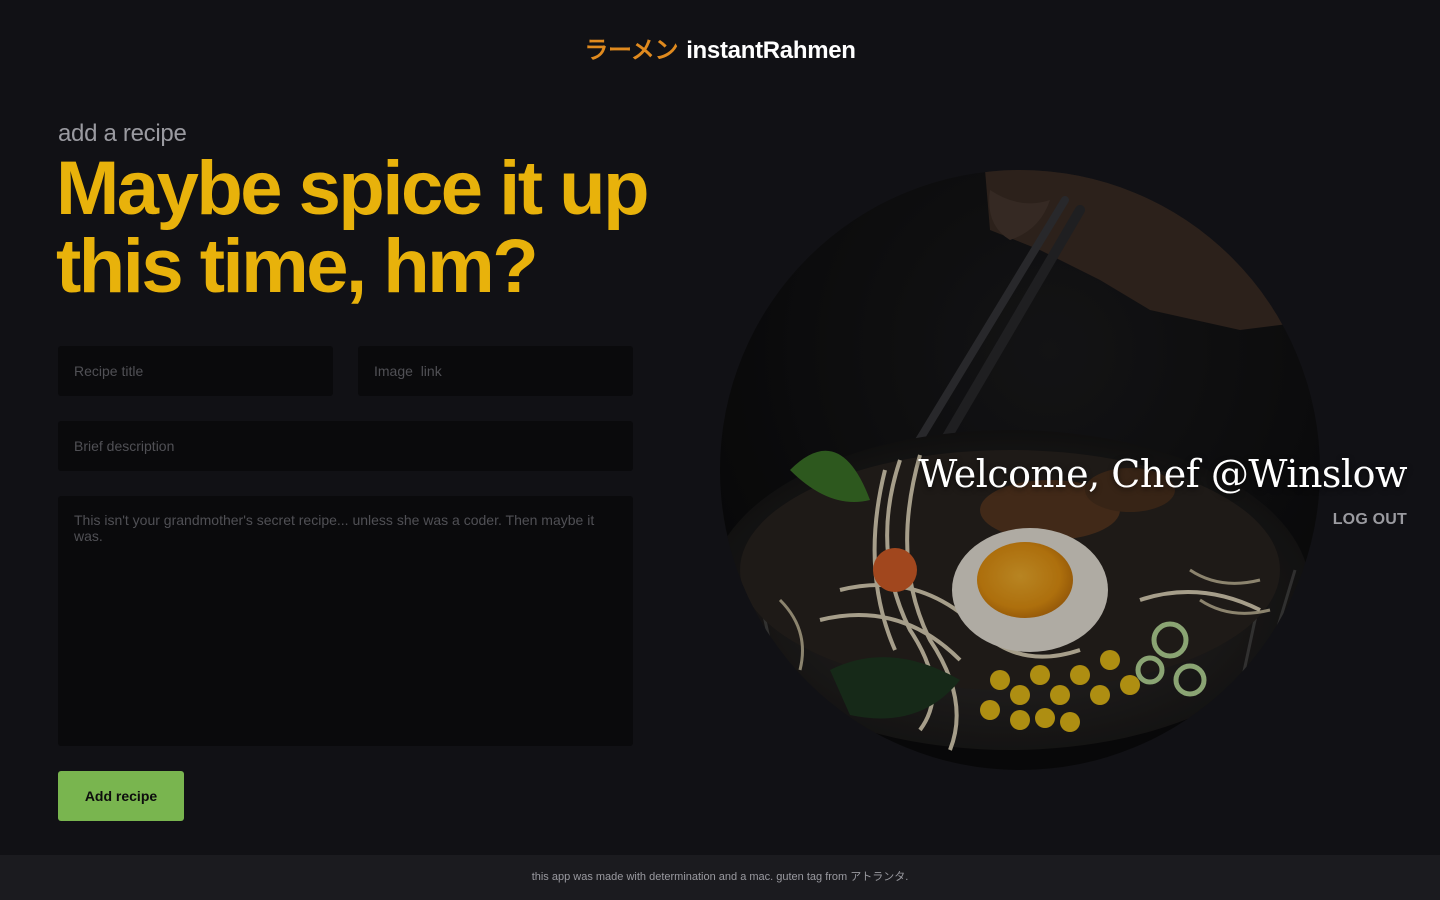  Describe the element at coordinates (353, 188) in the screenshot. I see `headline-line-1: Maybe spice it up` at that location.